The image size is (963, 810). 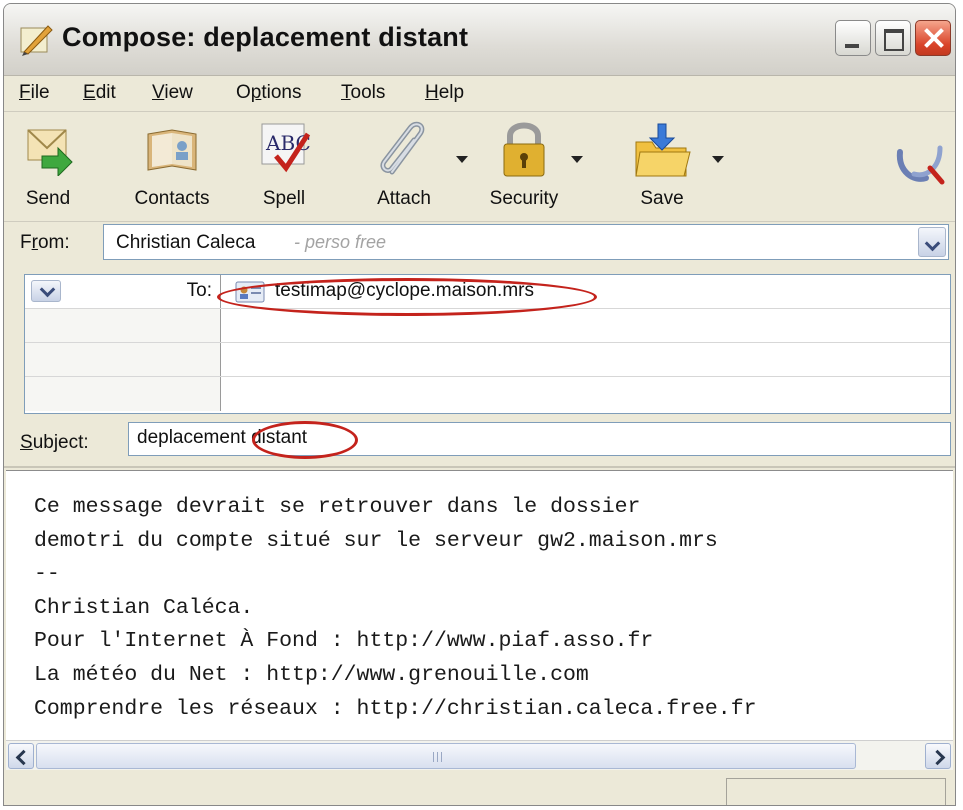 What do you see at coordinates (363, 93) in the screenshot?
I see `menu-tools: Tools` at bounding box center [363, 93].